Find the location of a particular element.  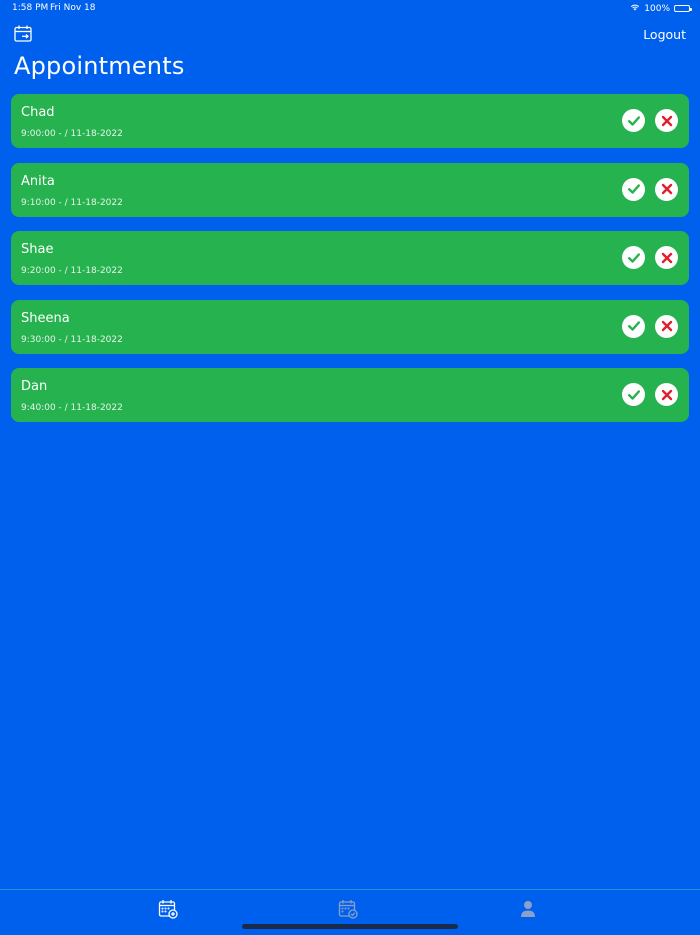

status-bar: 1:58 PM Fri Nov 18 100% is located at coordinates (350, 8).